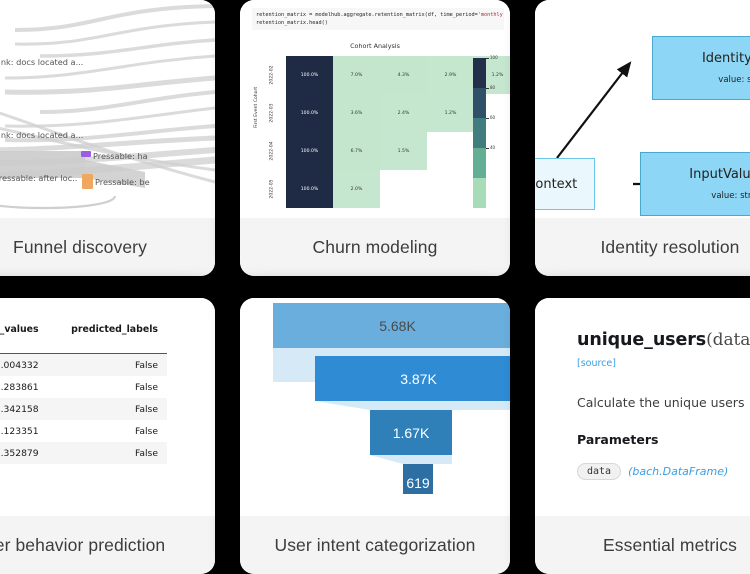 Image resolution: width=750 pixels, height=574 pixels. What do you see at coordinates (309, 113) in the screenshot?
I see `heatmap-cell-1-0: 100.0%` at bounding box center [309, 113].